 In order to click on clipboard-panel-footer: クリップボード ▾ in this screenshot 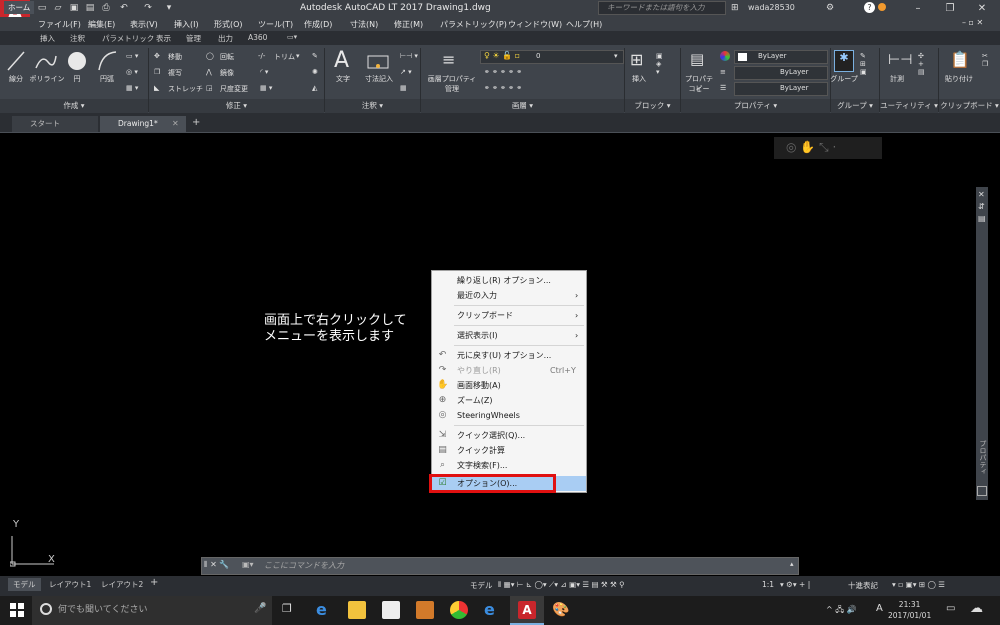, I will do `click(969, 106)`.